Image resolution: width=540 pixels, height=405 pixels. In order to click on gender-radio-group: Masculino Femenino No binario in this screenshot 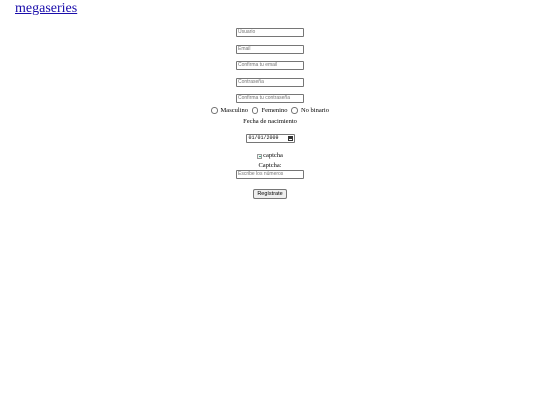, I will do `click(270, 110)`.